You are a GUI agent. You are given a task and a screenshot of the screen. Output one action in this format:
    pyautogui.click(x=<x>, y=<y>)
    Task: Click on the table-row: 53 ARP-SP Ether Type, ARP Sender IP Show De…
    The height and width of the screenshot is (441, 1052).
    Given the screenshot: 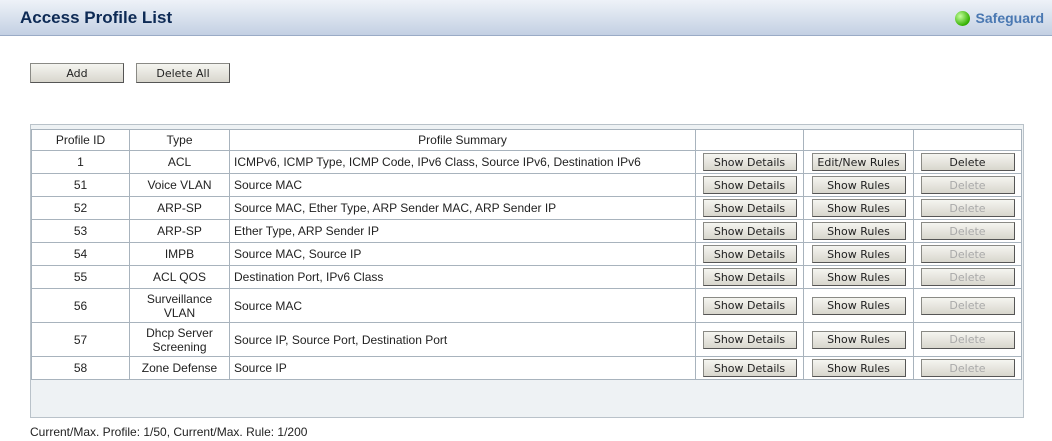 What is the action you would take?
    pyautogui.click(x=526, y=231)
    